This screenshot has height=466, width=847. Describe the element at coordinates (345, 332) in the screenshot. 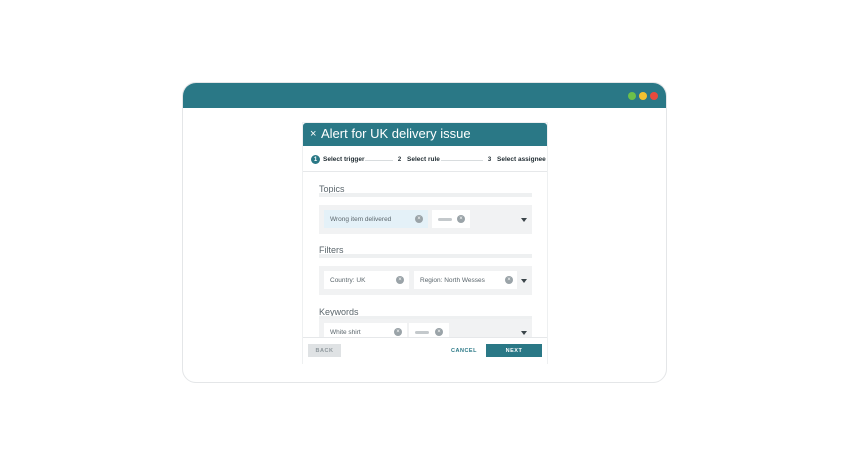

I see `chip-label: White shirt` at that location.